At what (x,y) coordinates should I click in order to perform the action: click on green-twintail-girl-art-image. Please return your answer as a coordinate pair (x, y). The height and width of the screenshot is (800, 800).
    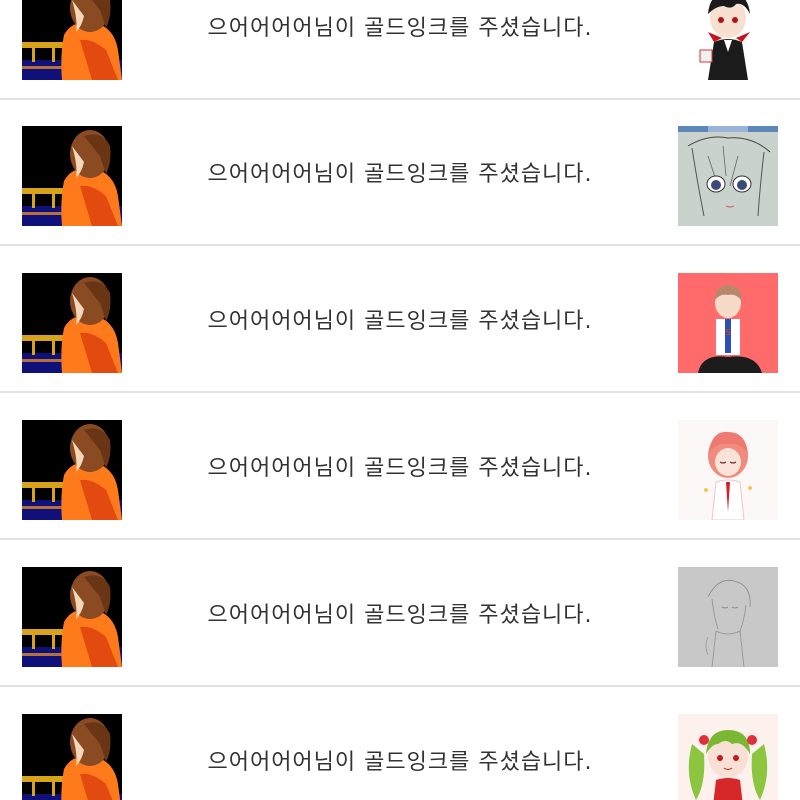
    Looking at the image, I should click on (728, 757).